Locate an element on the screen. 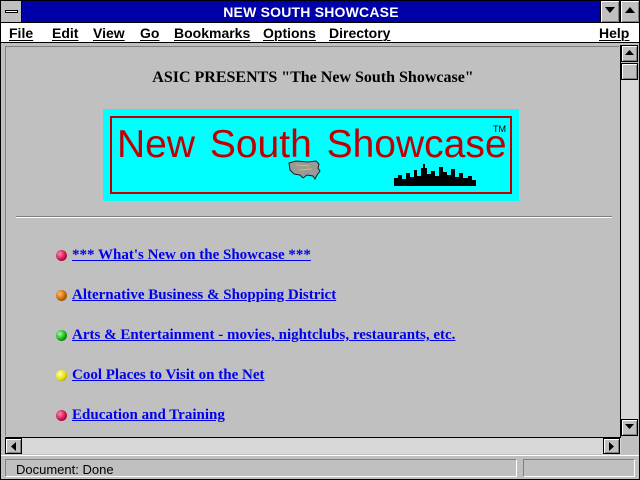 Image resolution: width=640 pixels, height=480 pixels. maximize-button is located at coordinates (629, 11).